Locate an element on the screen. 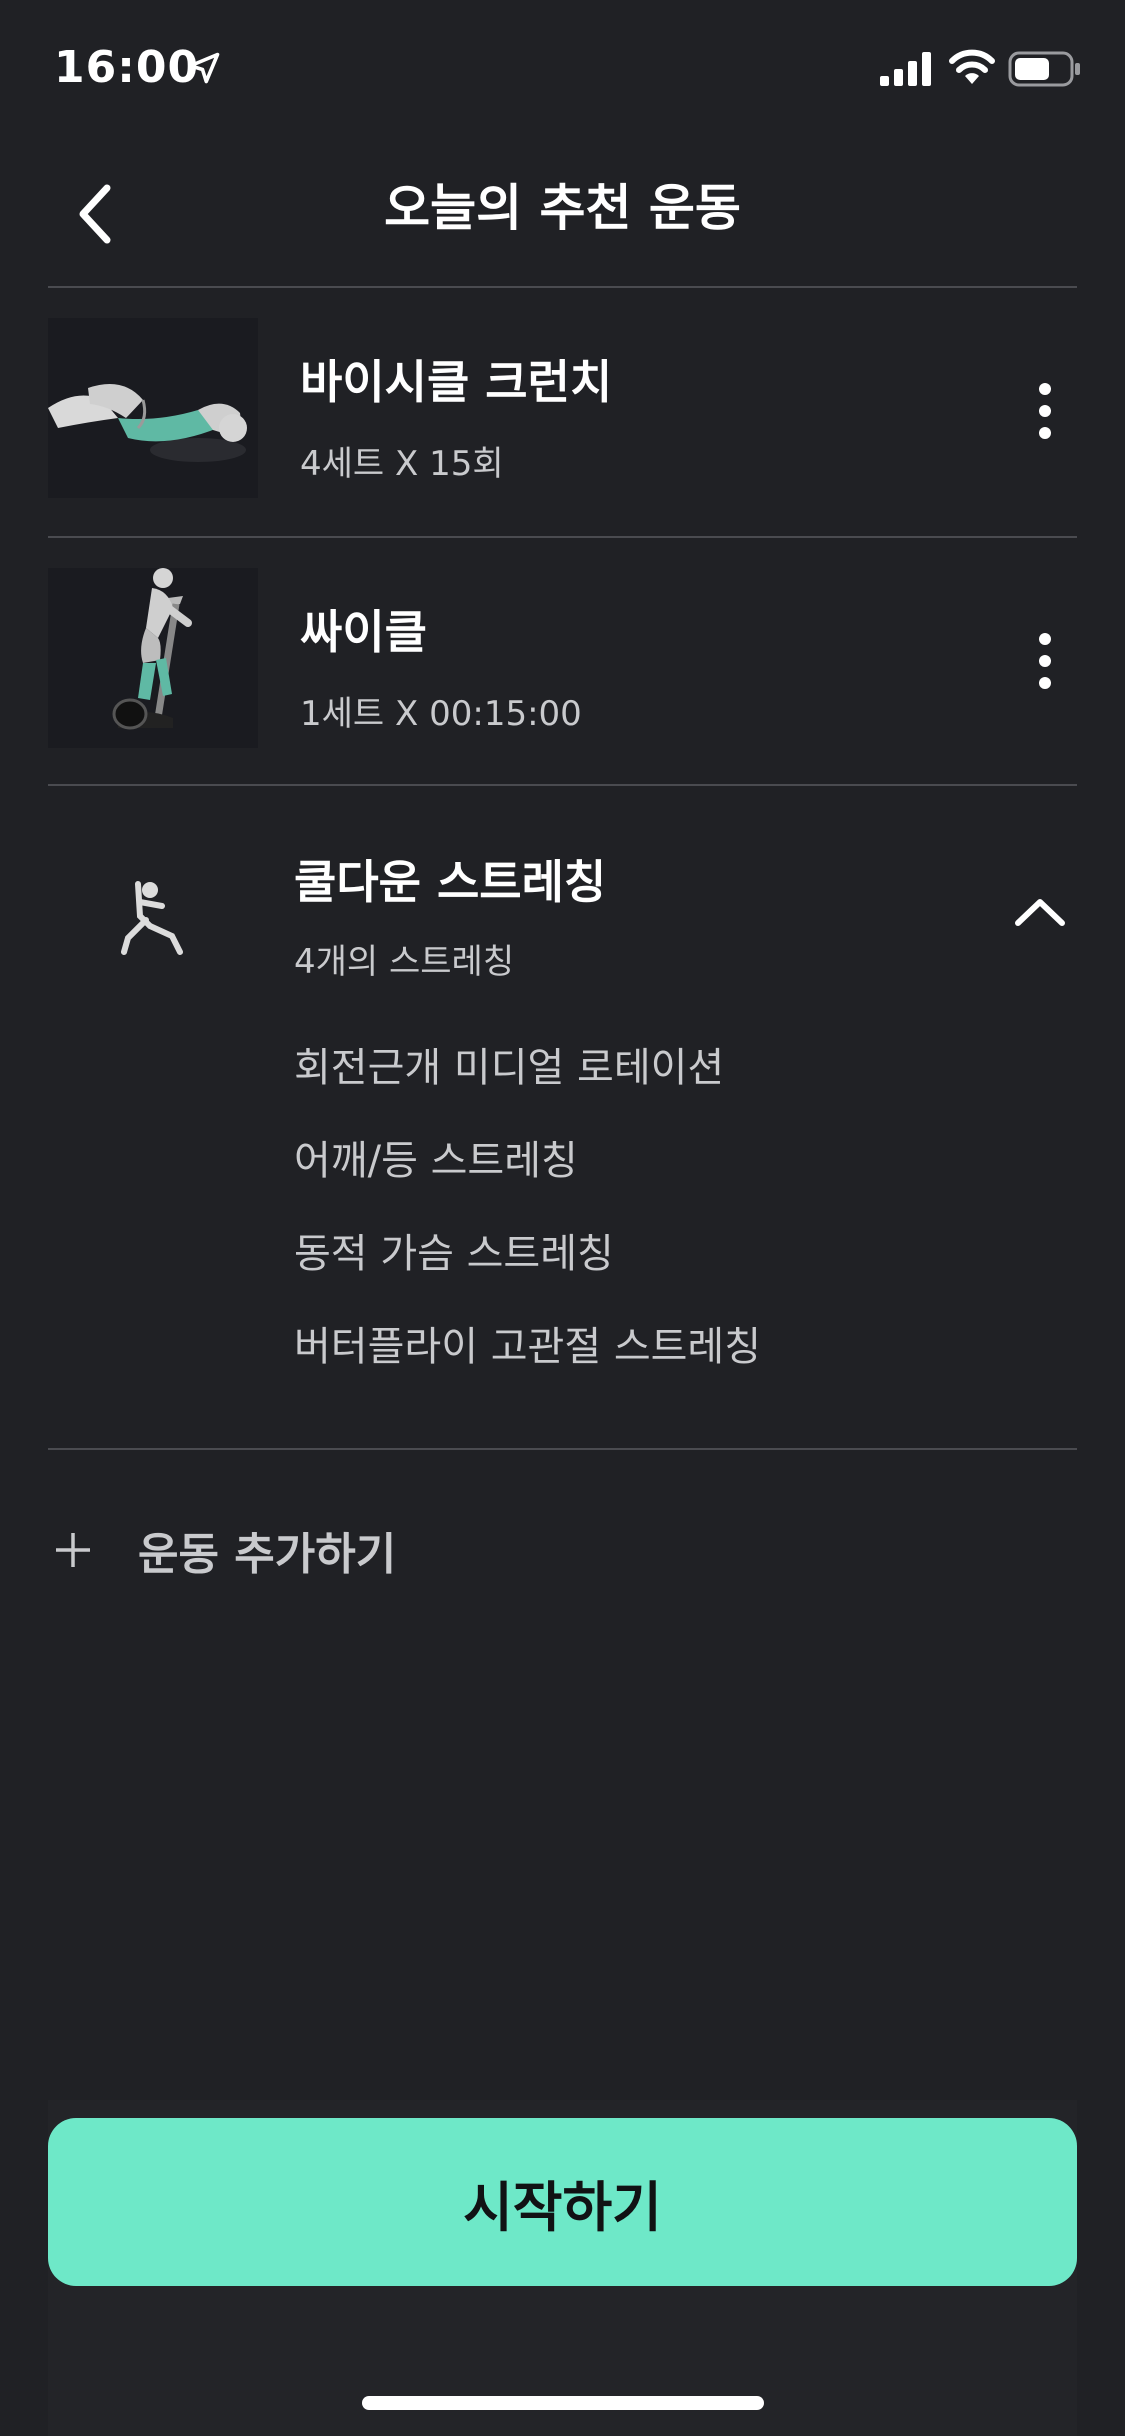  chevron-up-icon is located at coordinates (1040, 912).